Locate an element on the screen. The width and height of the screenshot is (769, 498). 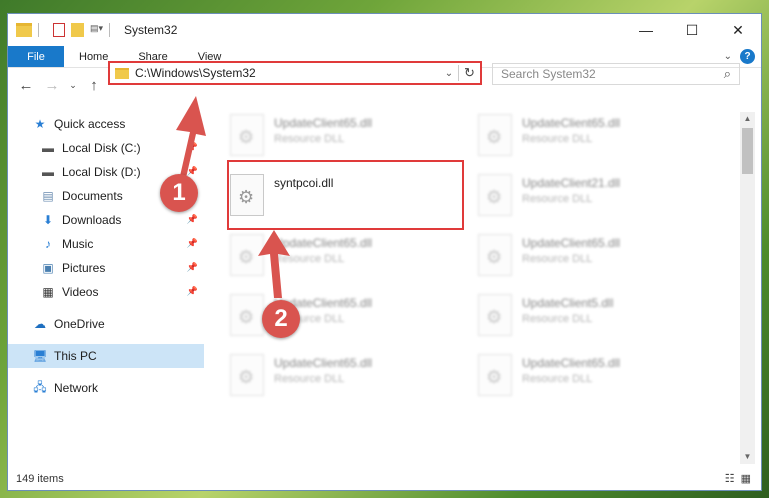
annotation-badge-2: 2 is located at coordinates (281, 319).